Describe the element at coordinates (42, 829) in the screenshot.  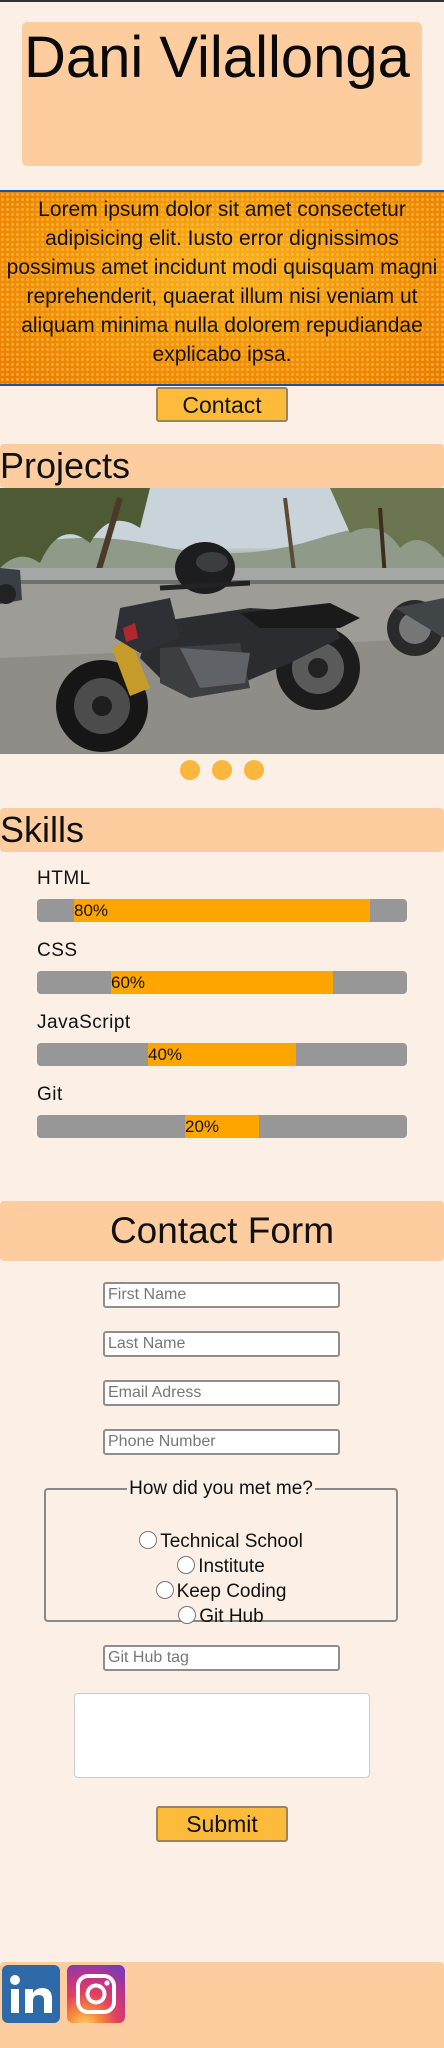
I see `skills-title: Skills` at that location.